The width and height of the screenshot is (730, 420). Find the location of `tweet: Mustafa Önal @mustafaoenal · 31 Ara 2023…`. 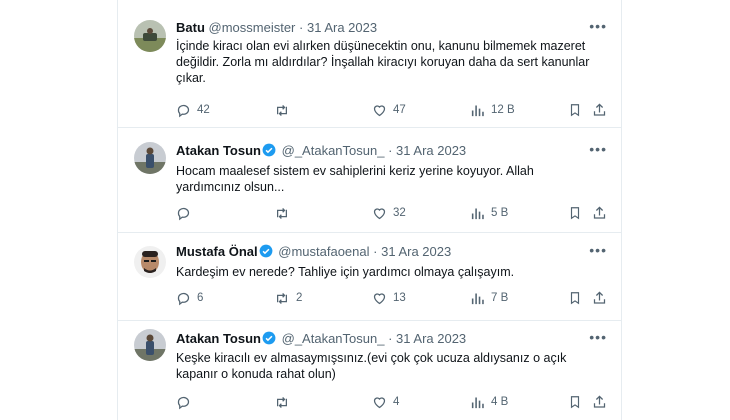

tweet: Mustafa Önal @mustafaoenal · 31 Ara 2023… is located at coordinates (369, 276).